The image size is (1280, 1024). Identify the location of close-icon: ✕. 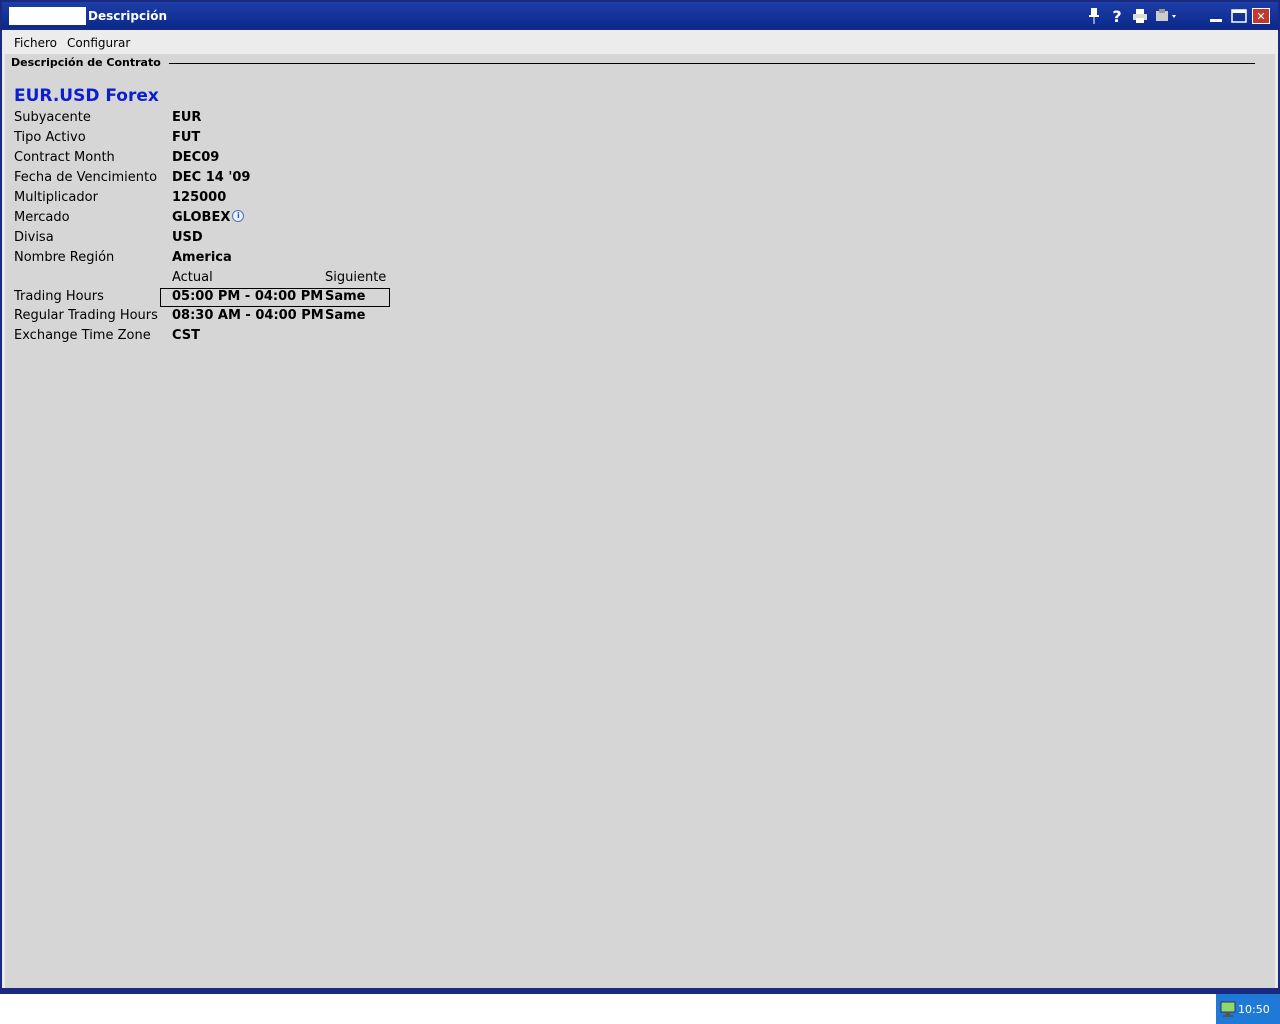
(1261, 16).